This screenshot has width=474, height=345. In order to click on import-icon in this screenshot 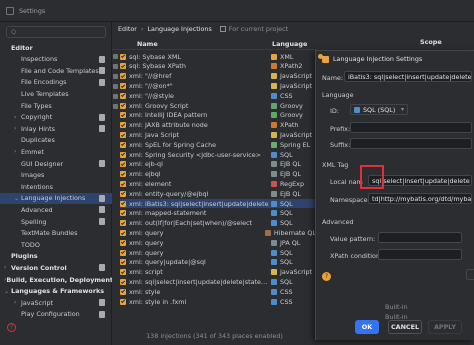, I will do `click(115, 96)`.